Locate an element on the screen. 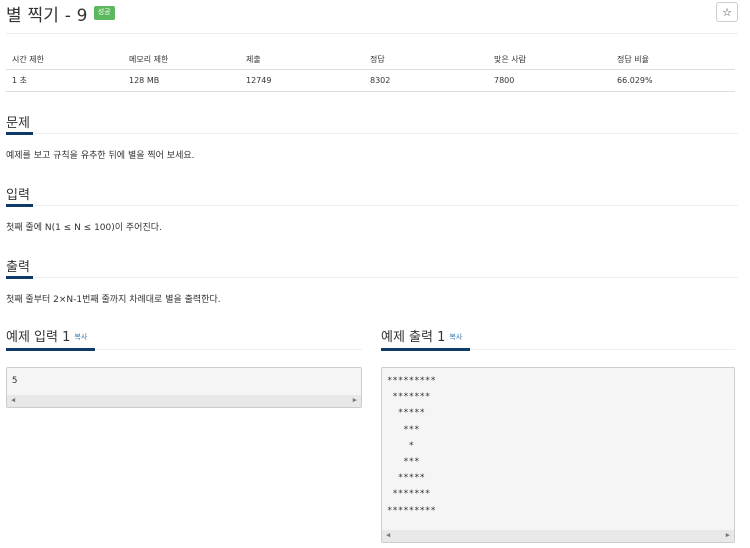 This screenshot has width=750, height=548. section-header: 입력 is located at coordinates (372, 194).